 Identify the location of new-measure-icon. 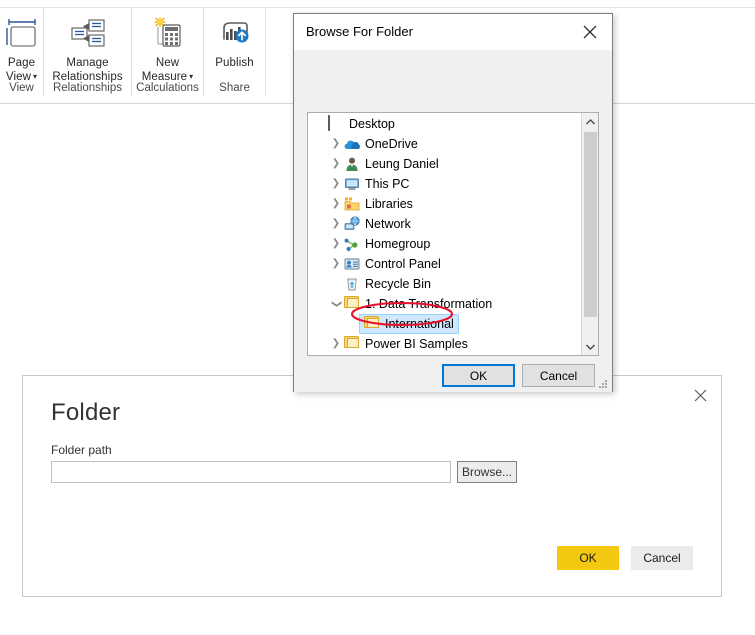
(168, 32).